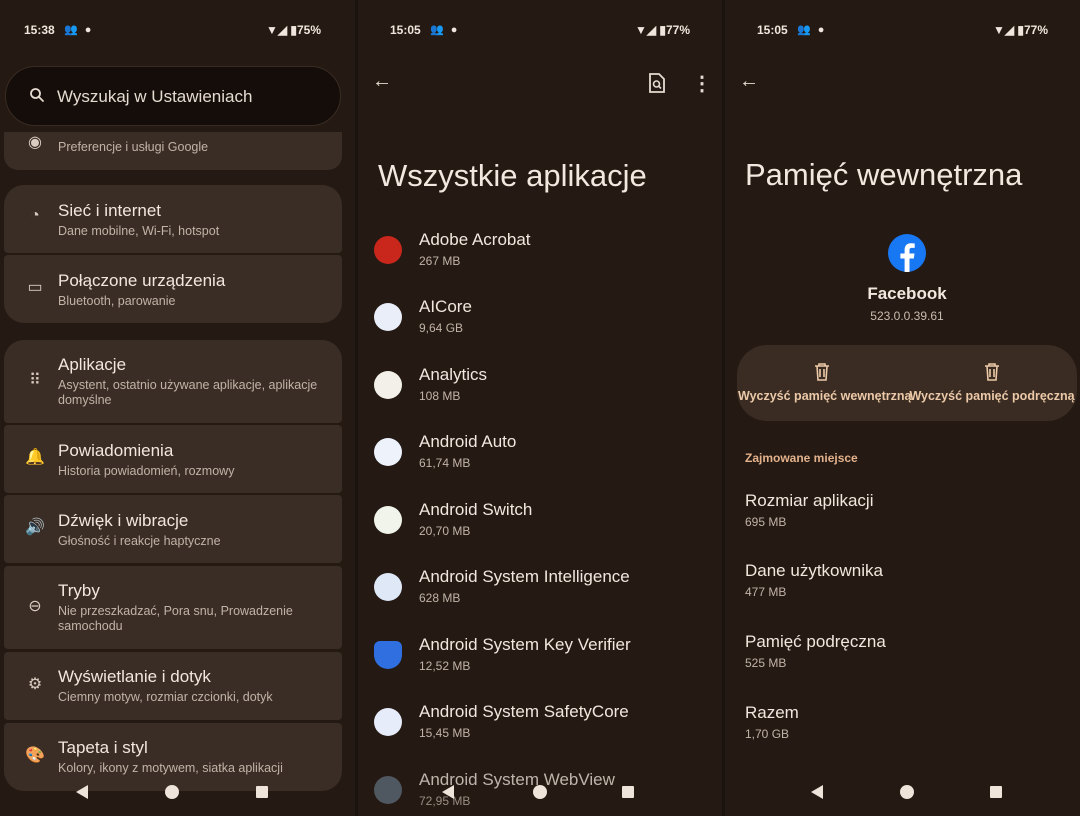 The width and height of the screenshot is (1080, 816). I want to click on settings-item-title: Tryby, so click(79, 590).